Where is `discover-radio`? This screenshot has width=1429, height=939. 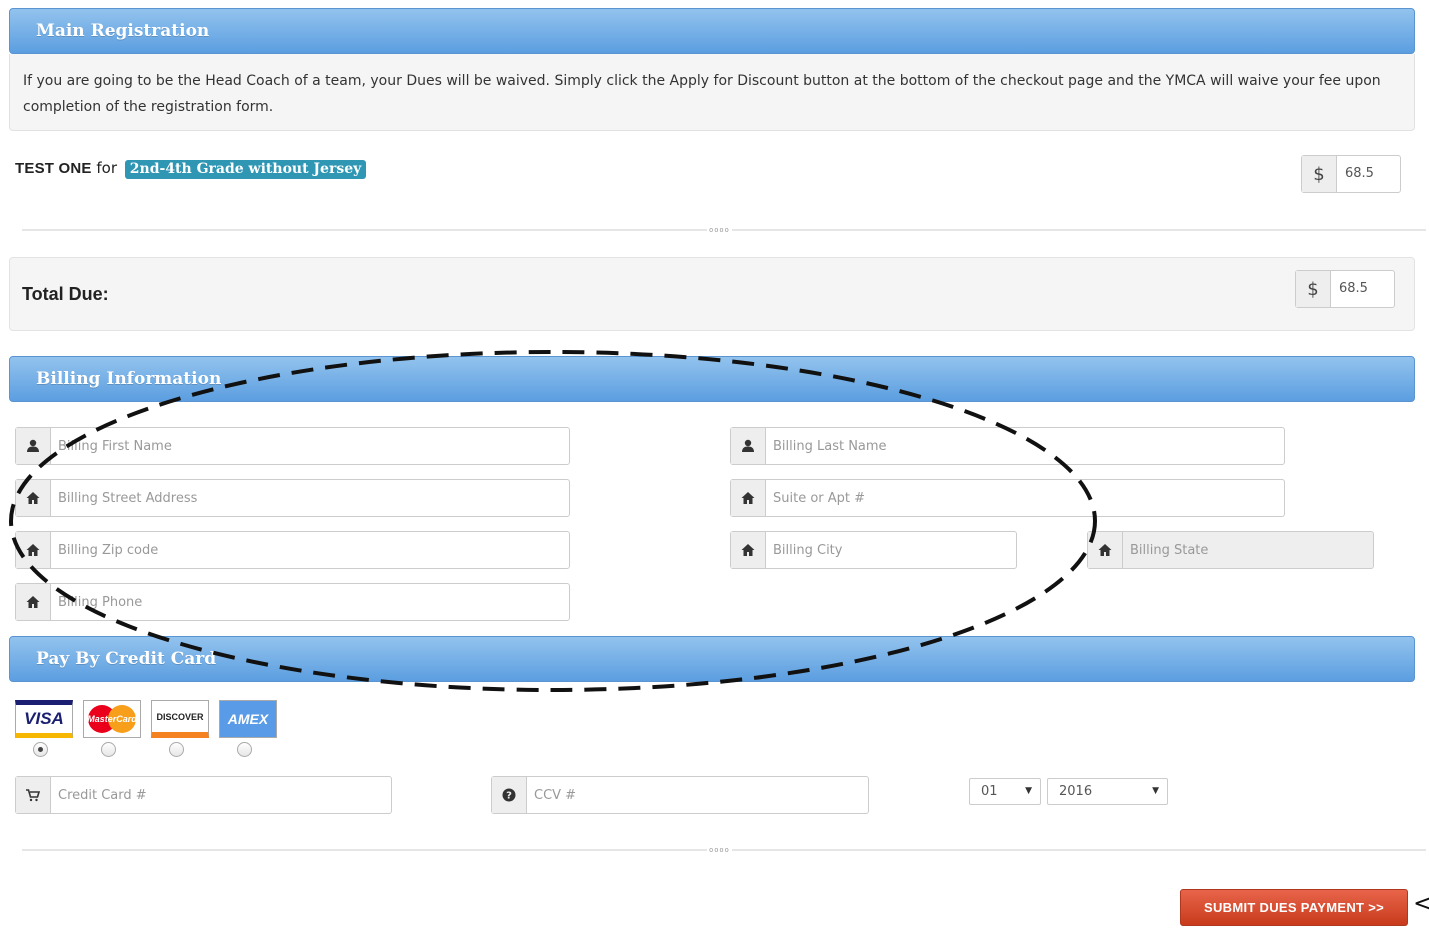 discover-radio is located at coordinates (176, 749).